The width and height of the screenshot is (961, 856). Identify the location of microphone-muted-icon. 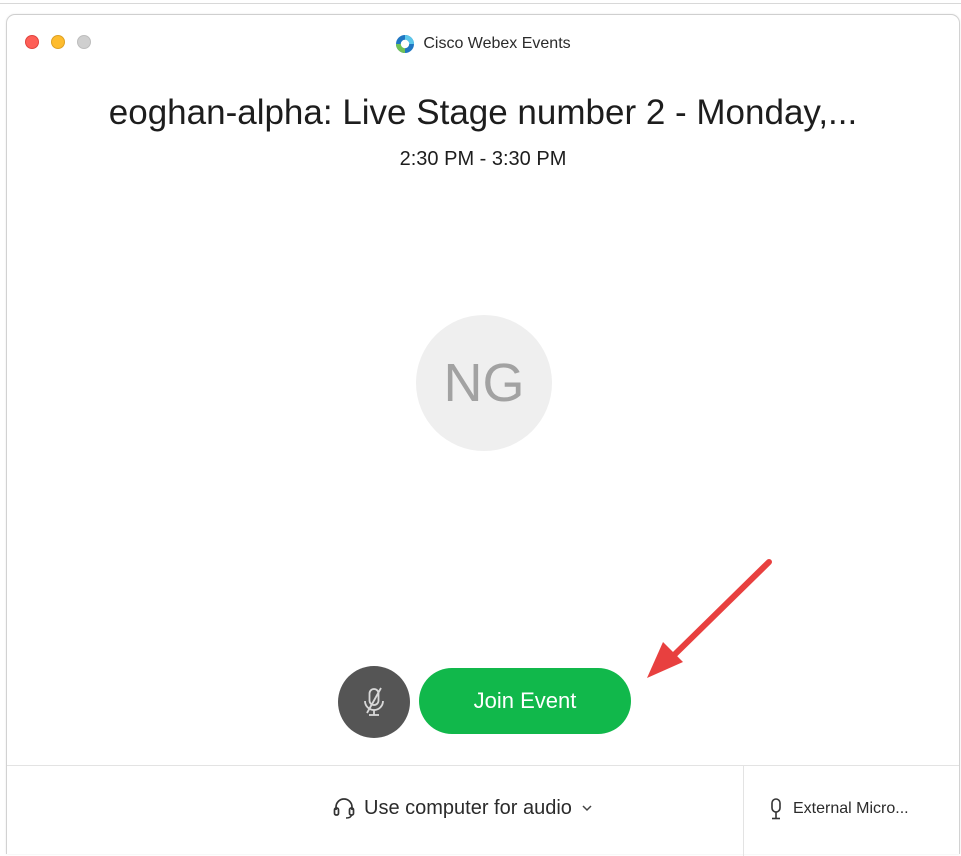
(374, 702).